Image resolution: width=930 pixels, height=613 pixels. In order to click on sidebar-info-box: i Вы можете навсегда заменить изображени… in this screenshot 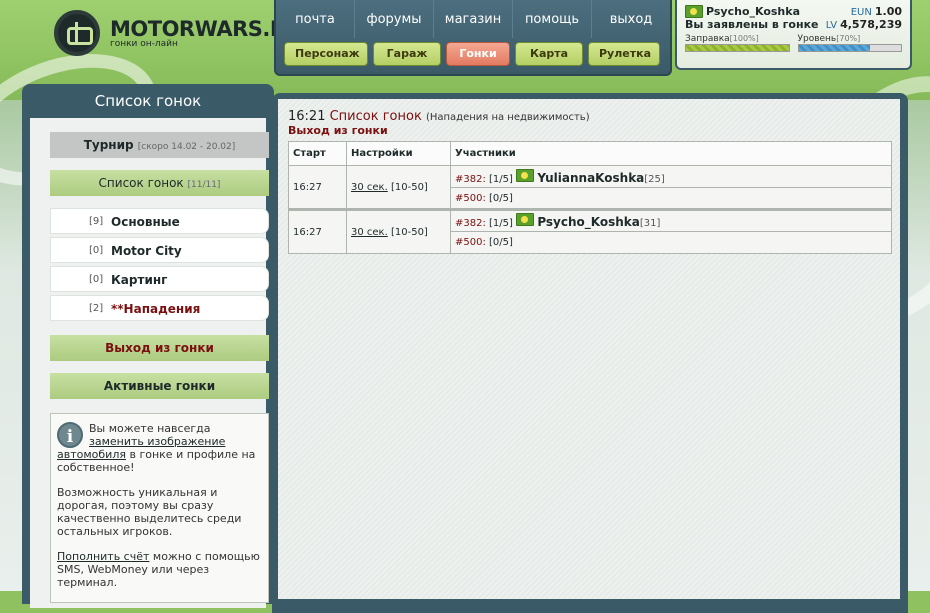, I will do `click(159, 508)`.